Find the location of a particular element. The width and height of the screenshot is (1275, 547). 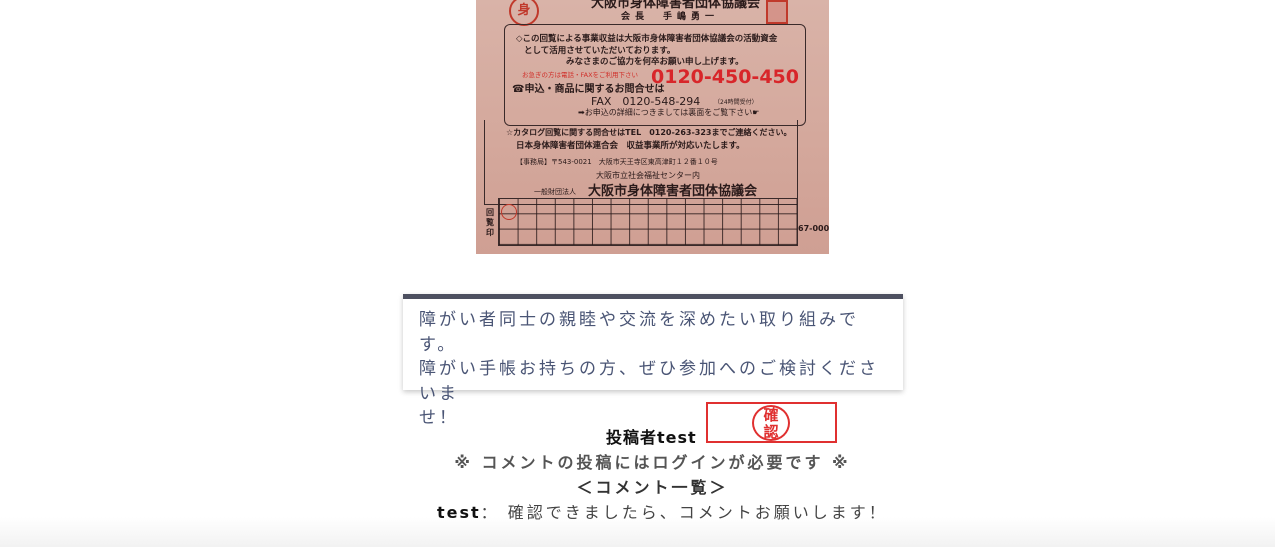

grid-seal is located at coordinates (509, 212).